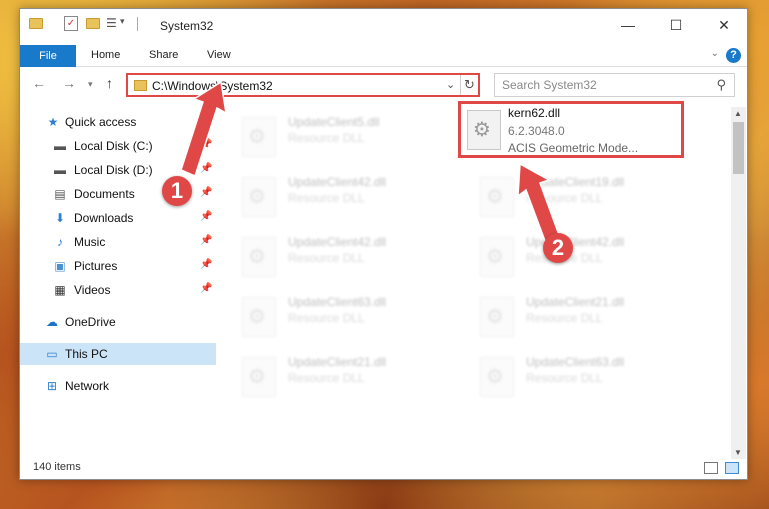 This screenshot has height=509, width=769. Describe the element at coordinates (71, 23) in the screenshot. I see `properties-icon: ✓` at that location.